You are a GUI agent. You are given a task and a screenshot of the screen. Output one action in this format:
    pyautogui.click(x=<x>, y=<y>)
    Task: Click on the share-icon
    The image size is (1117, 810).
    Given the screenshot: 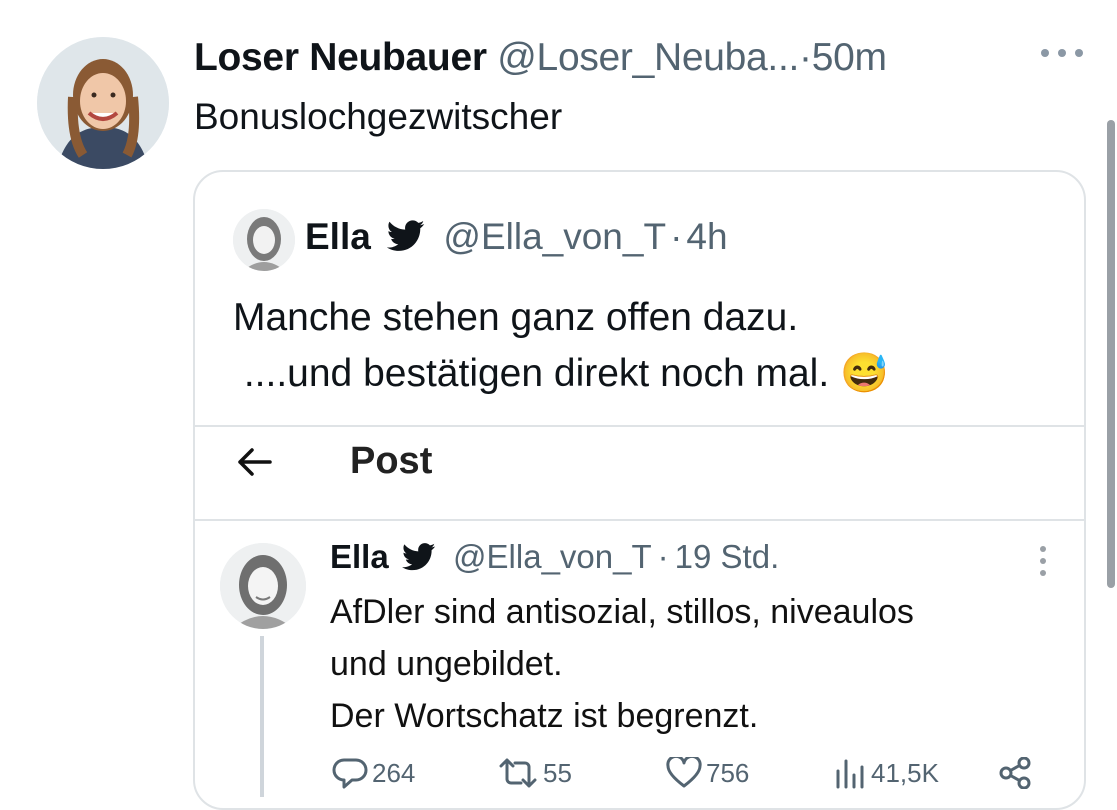 What is the action you would take?
    pyautogui.click(x=1016, y=773)
    